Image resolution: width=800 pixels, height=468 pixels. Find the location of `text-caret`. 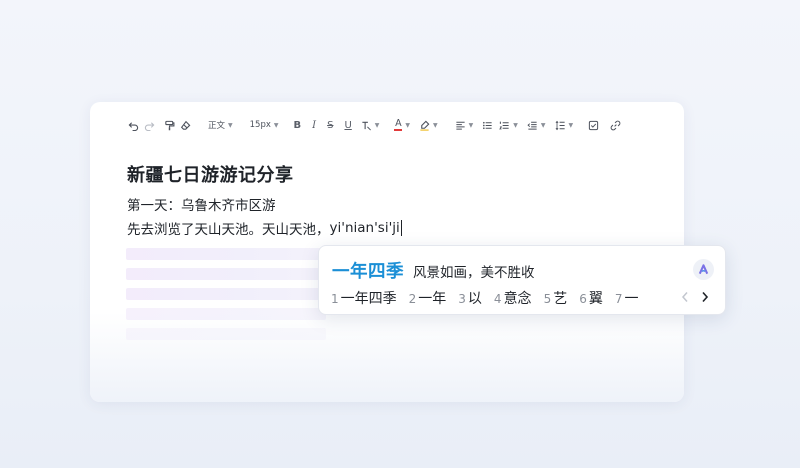

text-caret is located at coordinates (401, 228).